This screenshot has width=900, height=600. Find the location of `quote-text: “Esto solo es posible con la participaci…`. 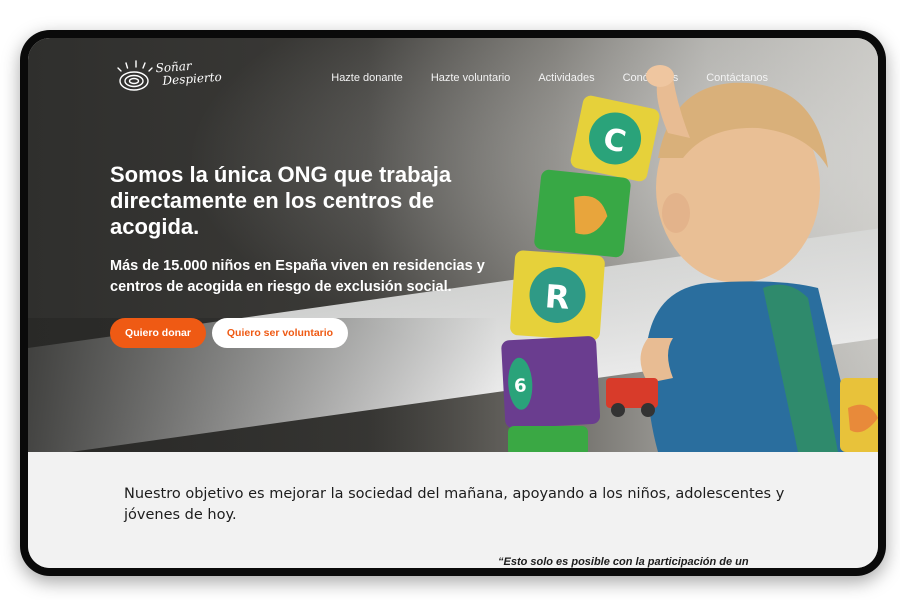

quote-text: “Esto solo es posible con la participaci… is located at coordinates (623, 562).